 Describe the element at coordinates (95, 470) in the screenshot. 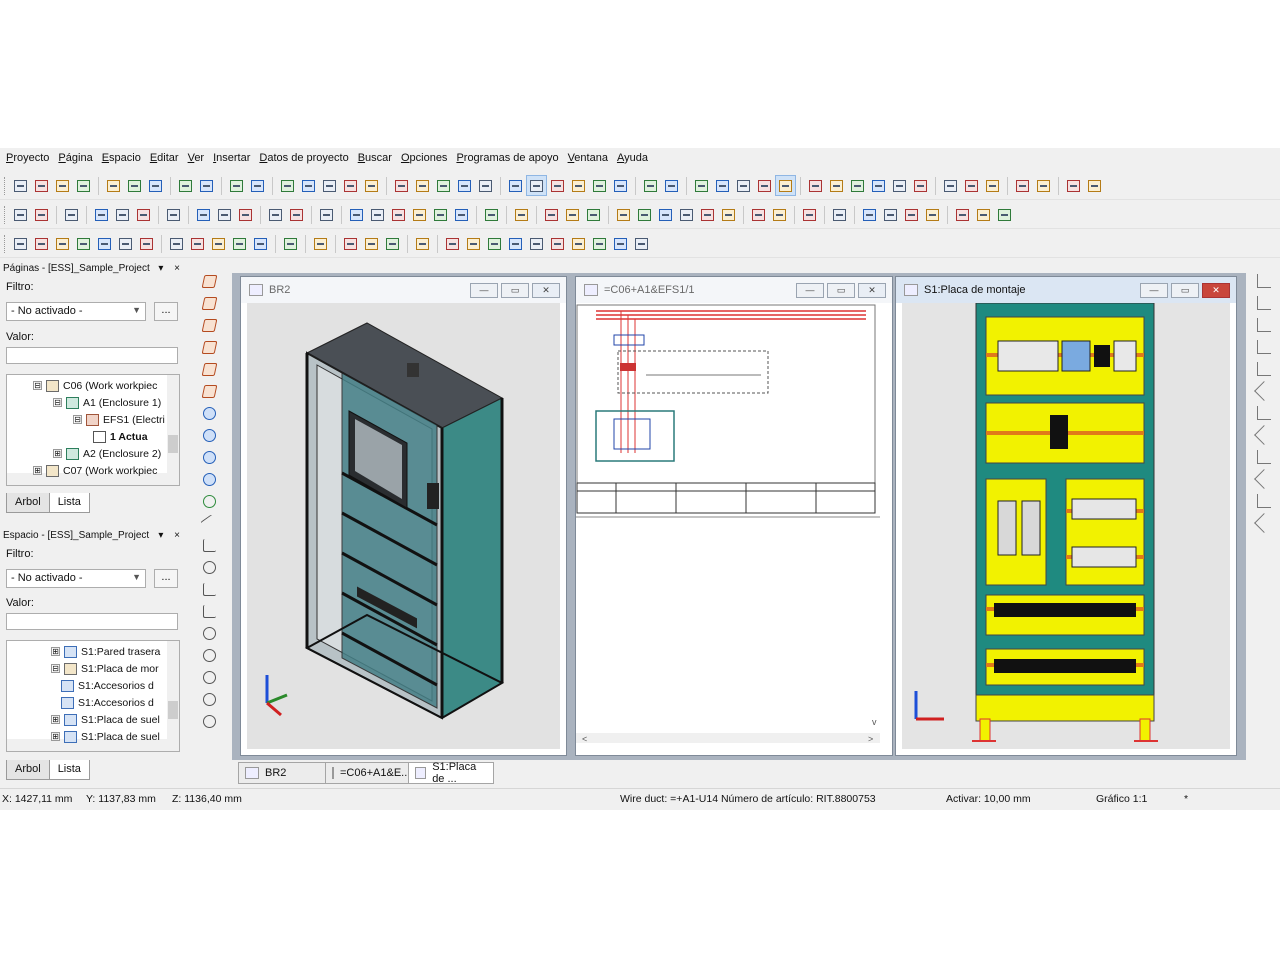

I see `tree-item: ⊞ C07 (Work workpiec` at that location.